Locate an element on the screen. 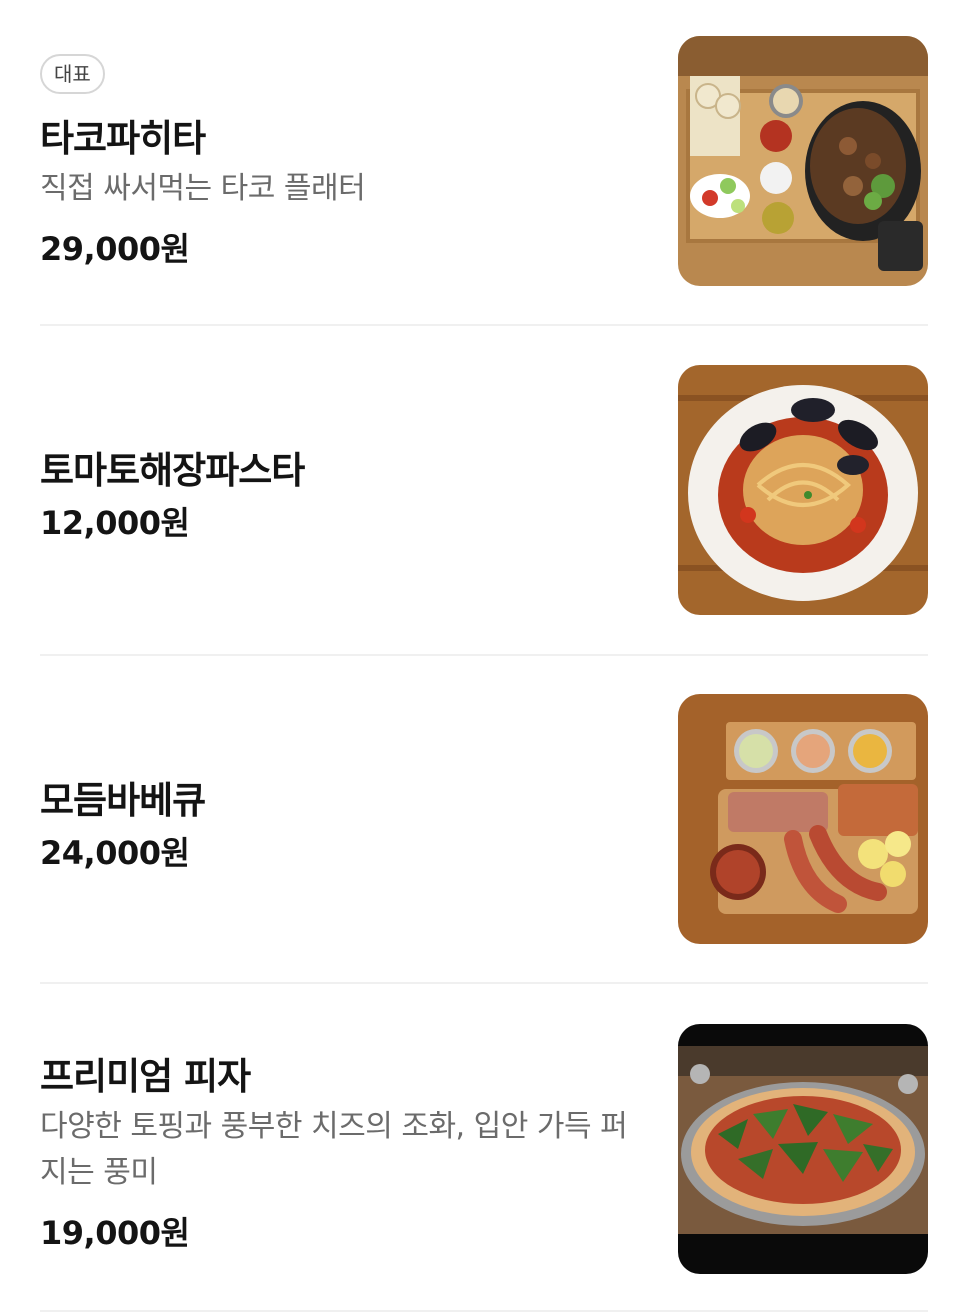 The width and height of the screenshot is (966, 1314). menu-item-price: 12,000원 is located at coordinates (115, 523).